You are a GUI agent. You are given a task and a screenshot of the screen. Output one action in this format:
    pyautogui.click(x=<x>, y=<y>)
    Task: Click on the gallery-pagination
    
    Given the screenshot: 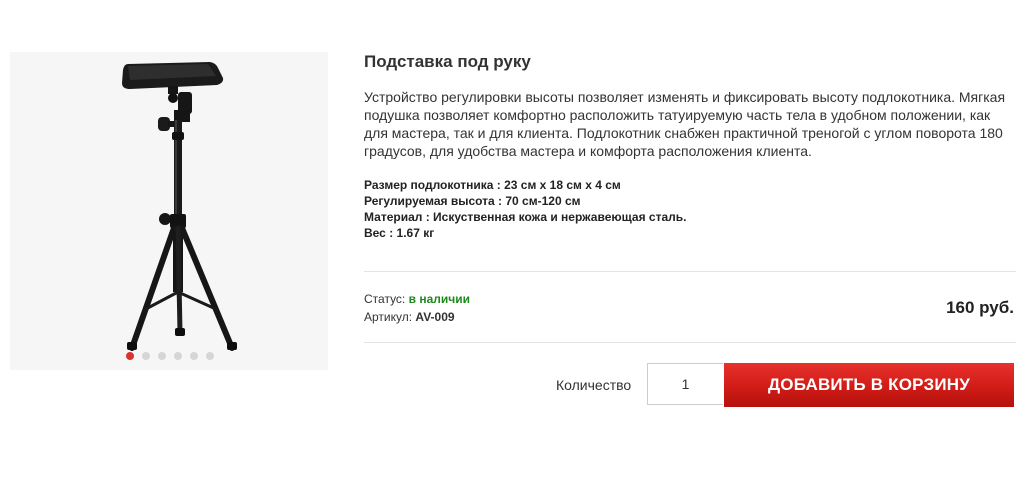 What is the action you would take?
    pyautogui.click(x=170, y=356)
    